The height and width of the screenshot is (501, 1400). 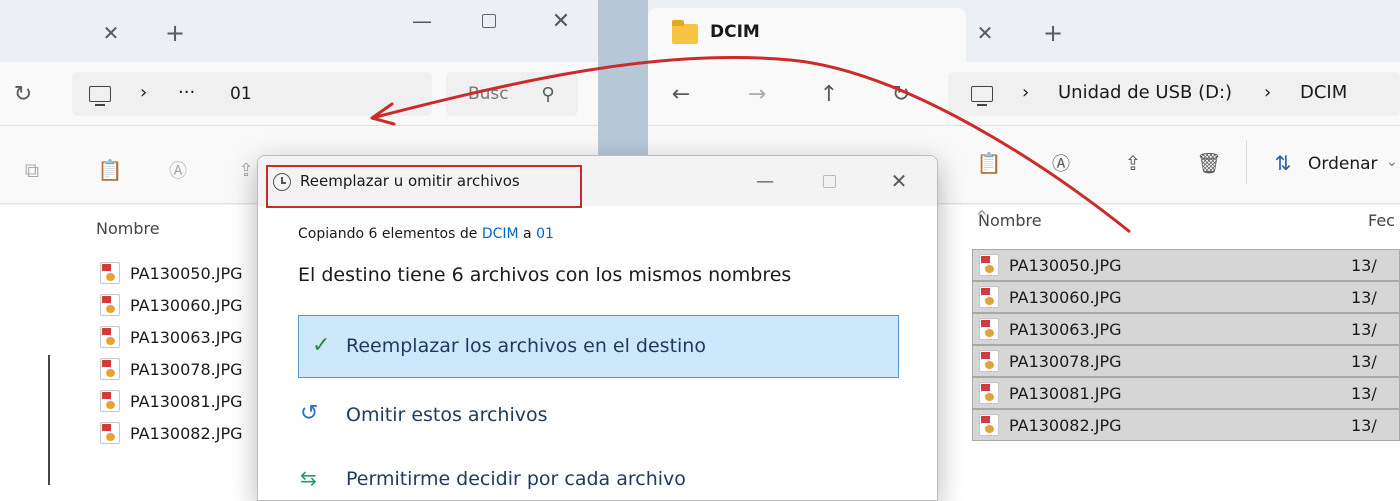 I want to click on right-navbar: ← → ↑ ↻ › Unidad de USB (D:) › DCIM, so click(x=1024, y=94).